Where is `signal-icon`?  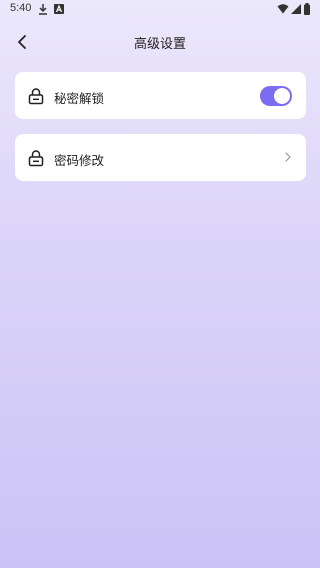 signal-icon is located at coordinates (296, 9).